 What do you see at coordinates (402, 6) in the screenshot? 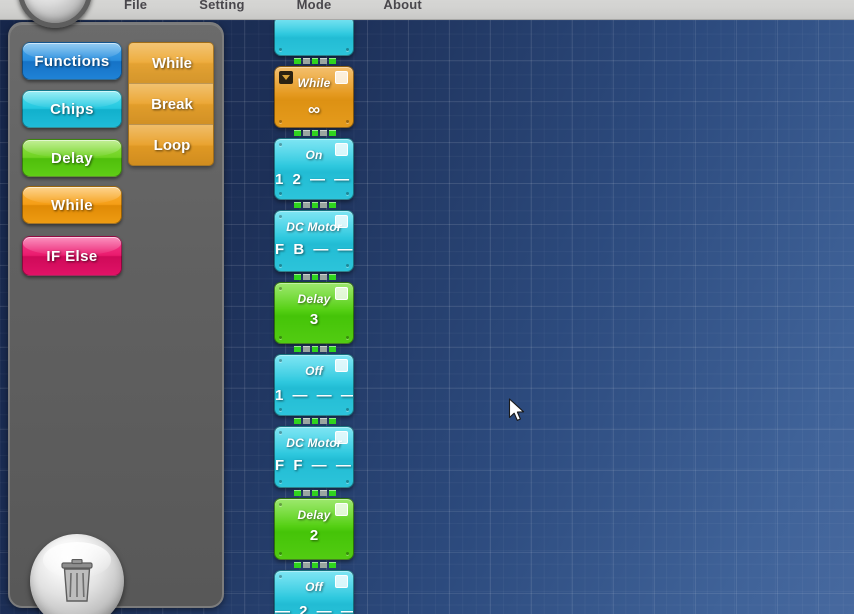
I see `menu-item-about: About` at bounding box center [402, 6].